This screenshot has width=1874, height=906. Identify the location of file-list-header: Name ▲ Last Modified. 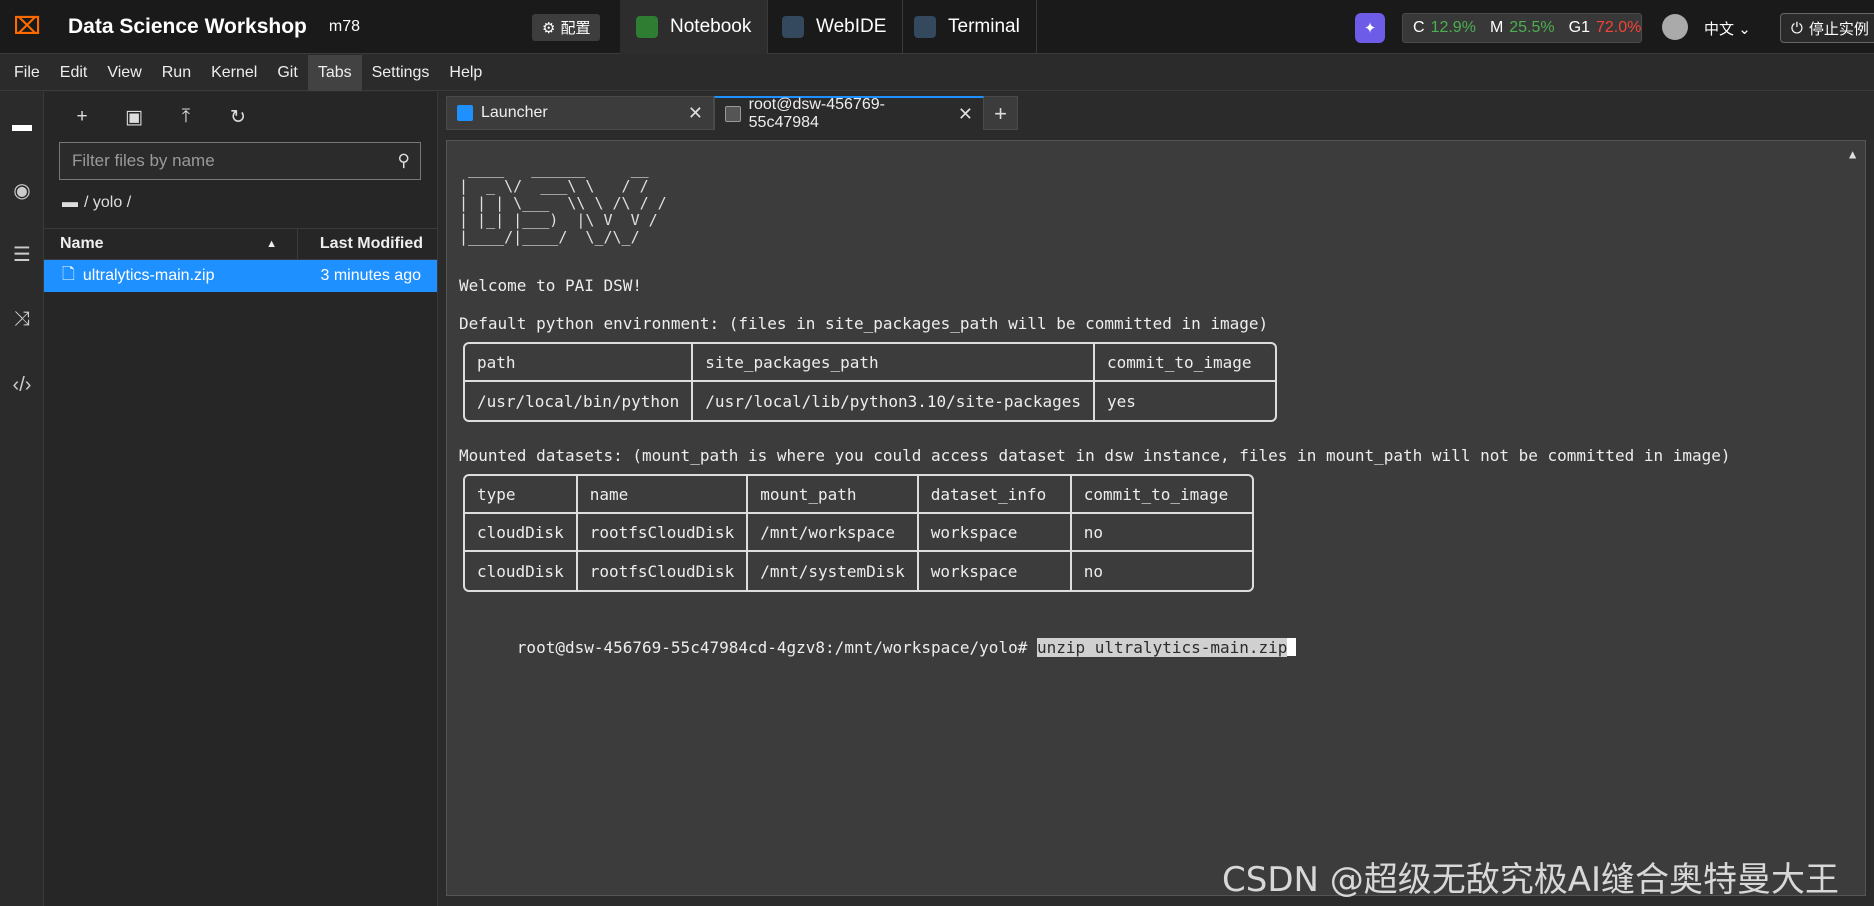
(240, 244).